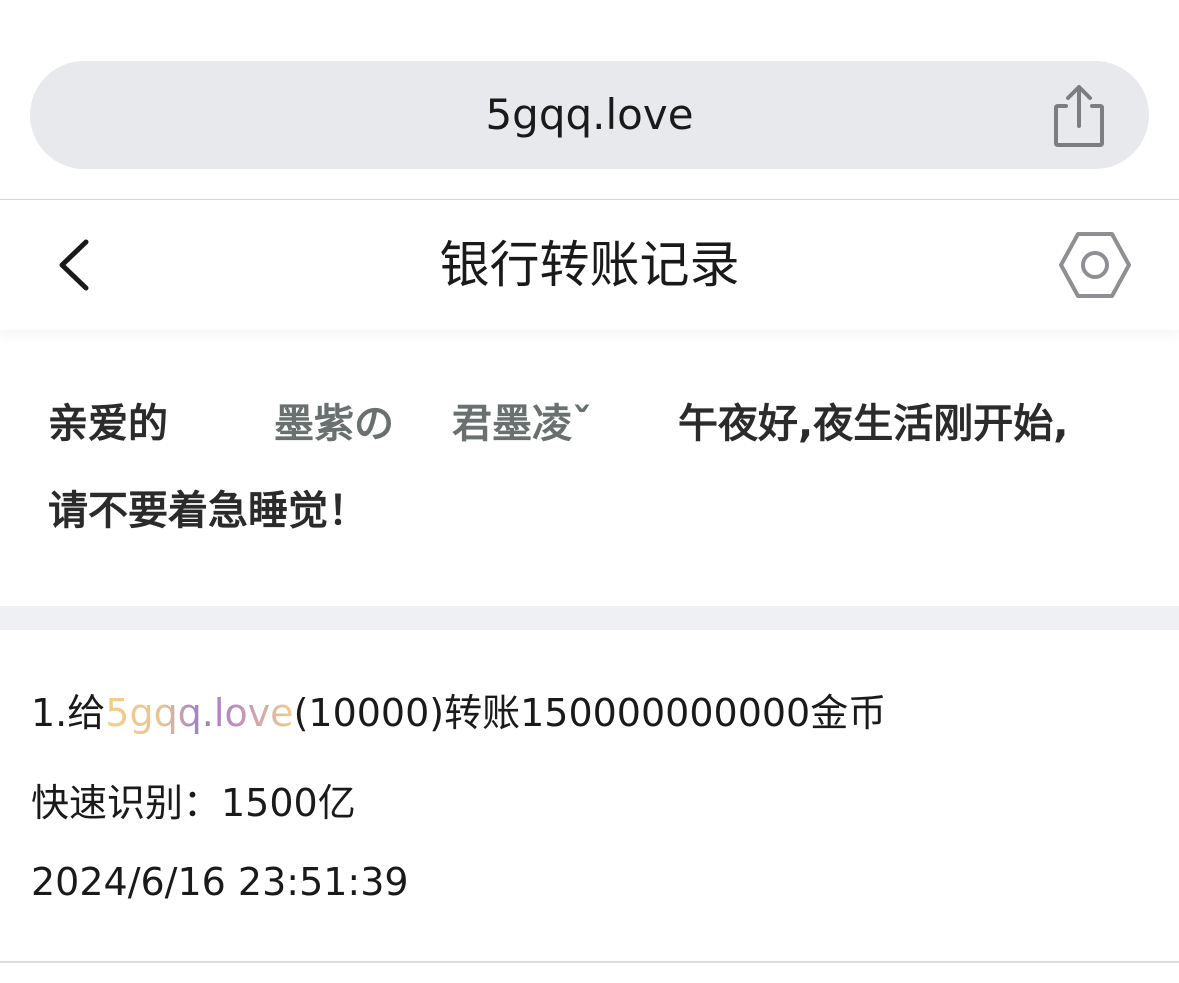 The width and height of the screenshot is (1179, 983). I want to click on address-bar: 5gqq.love, so click(589, 115).